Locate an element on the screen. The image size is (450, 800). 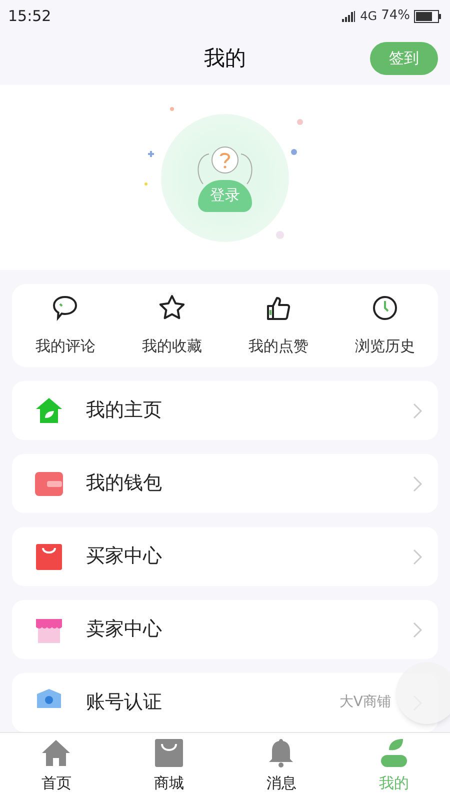
page-title: 我的 is located at coordinates (225, 58).